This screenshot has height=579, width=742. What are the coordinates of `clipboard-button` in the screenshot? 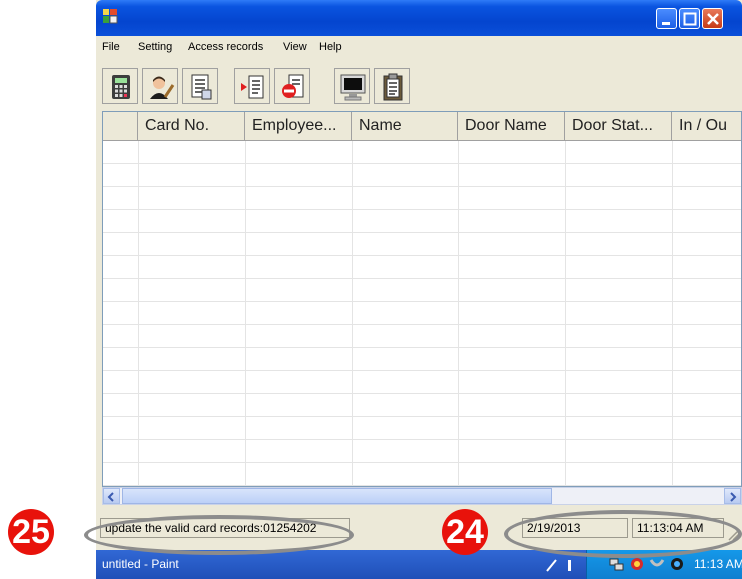 It's located at (392, 86).